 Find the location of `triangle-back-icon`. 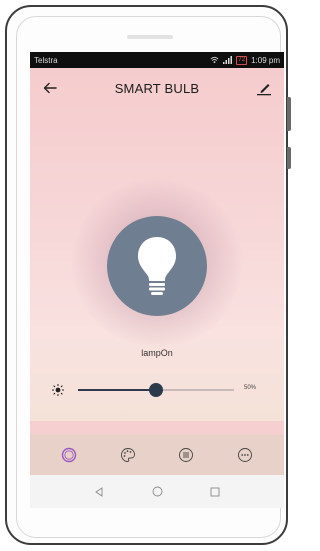

triangle-back-icon is located at coordinates (99, 491).